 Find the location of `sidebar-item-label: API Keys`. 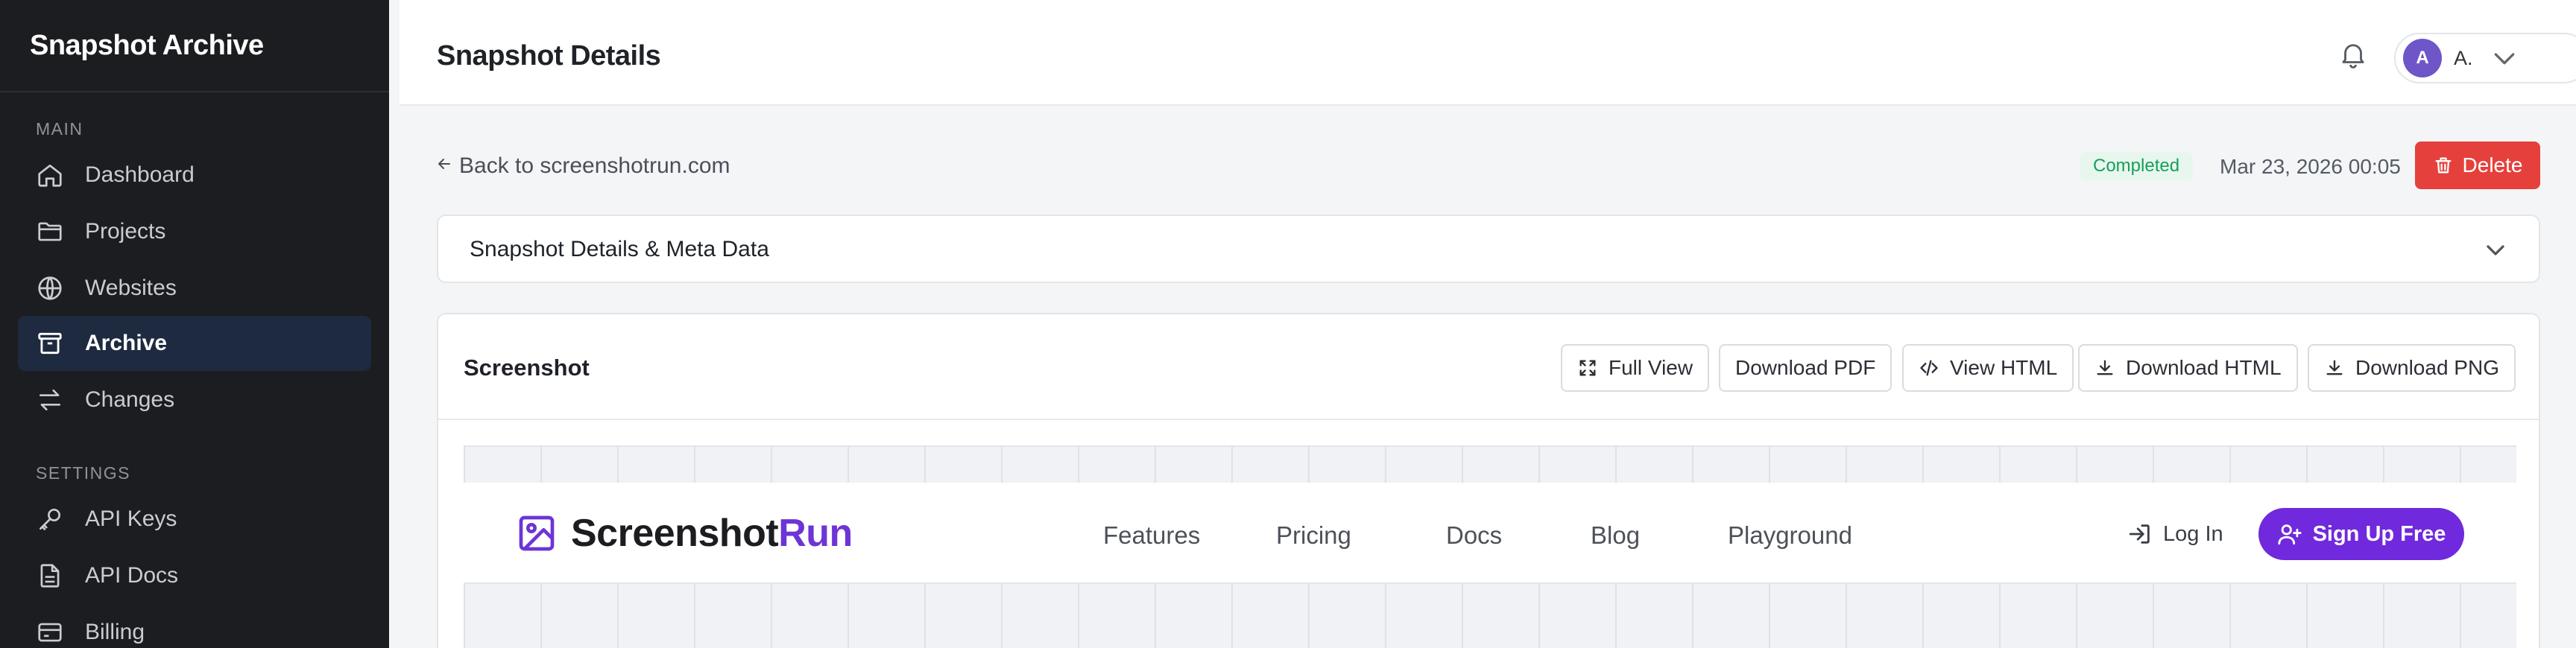

sidebar-item-label: API Keys is located at coordinates (131, 518).